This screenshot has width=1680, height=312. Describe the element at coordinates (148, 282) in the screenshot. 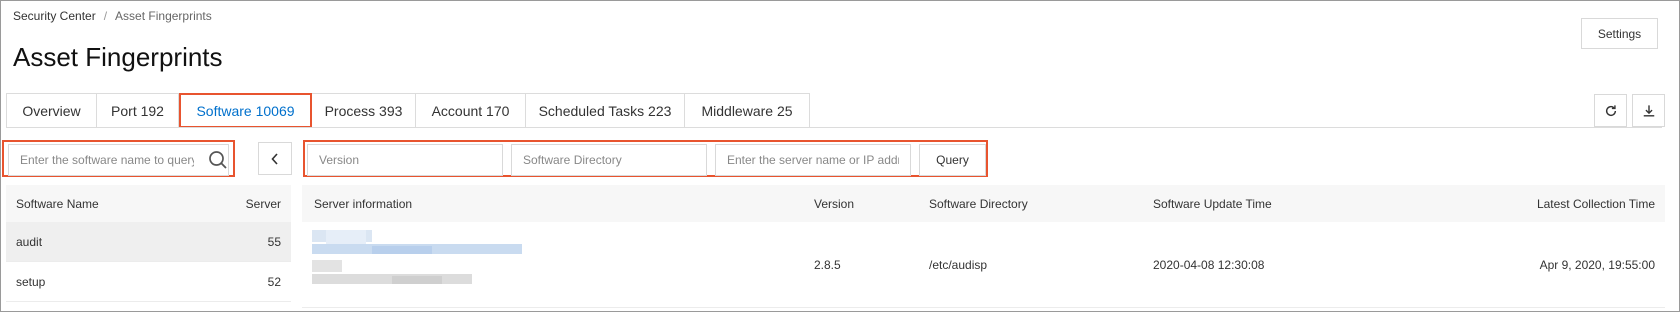

I see `list-item: setup 52` at that location.